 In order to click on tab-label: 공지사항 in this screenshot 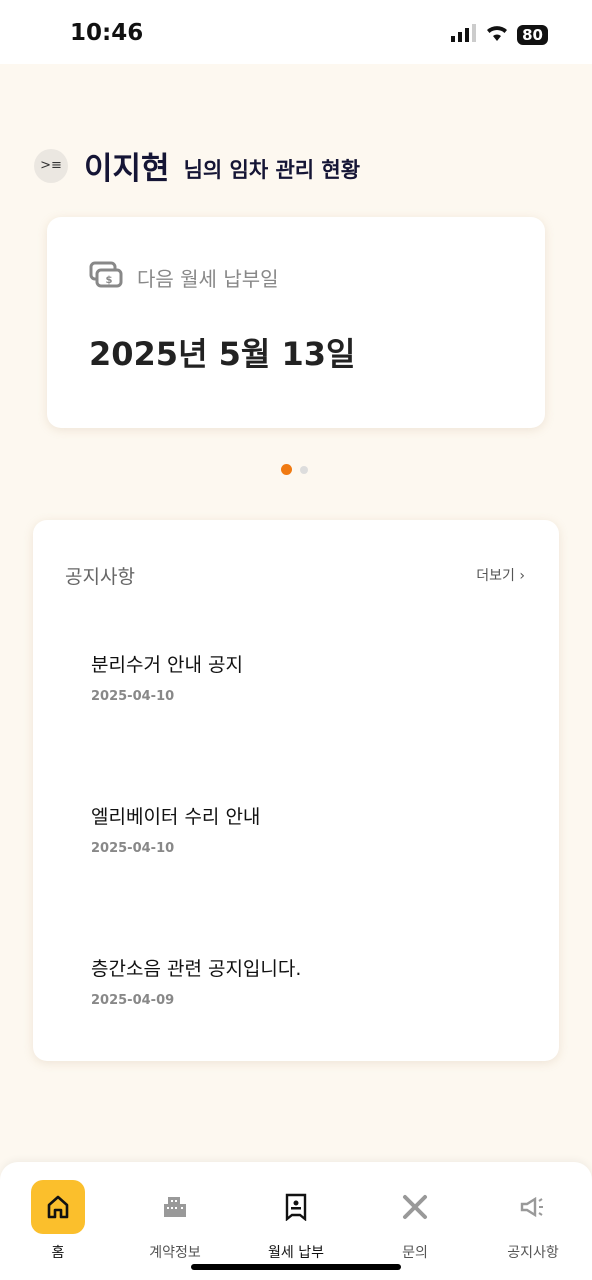, I will do `click(533, 1253)`.